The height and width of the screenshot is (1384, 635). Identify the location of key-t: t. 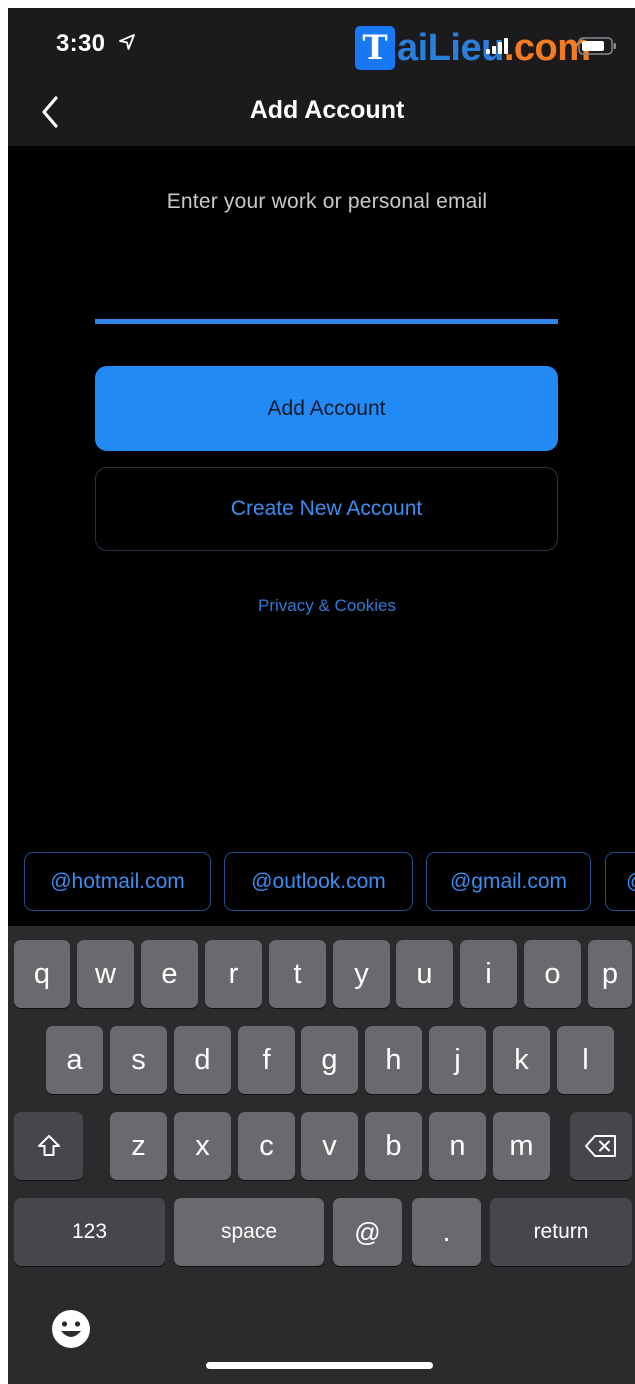
(297, 974).